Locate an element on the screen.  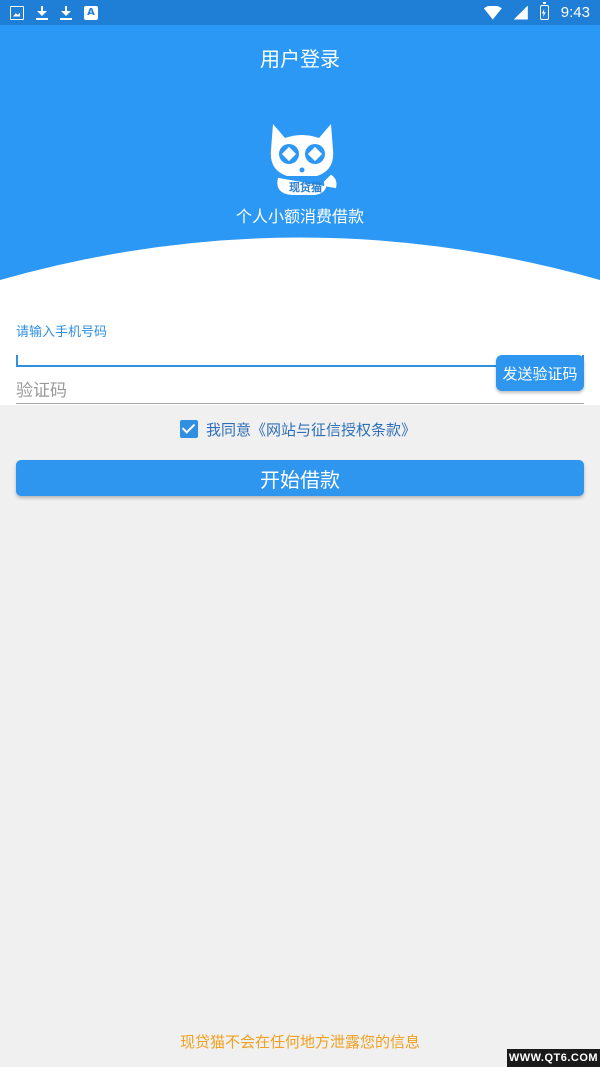
page-title: 用户登录 is located at coordinates (300, 59).